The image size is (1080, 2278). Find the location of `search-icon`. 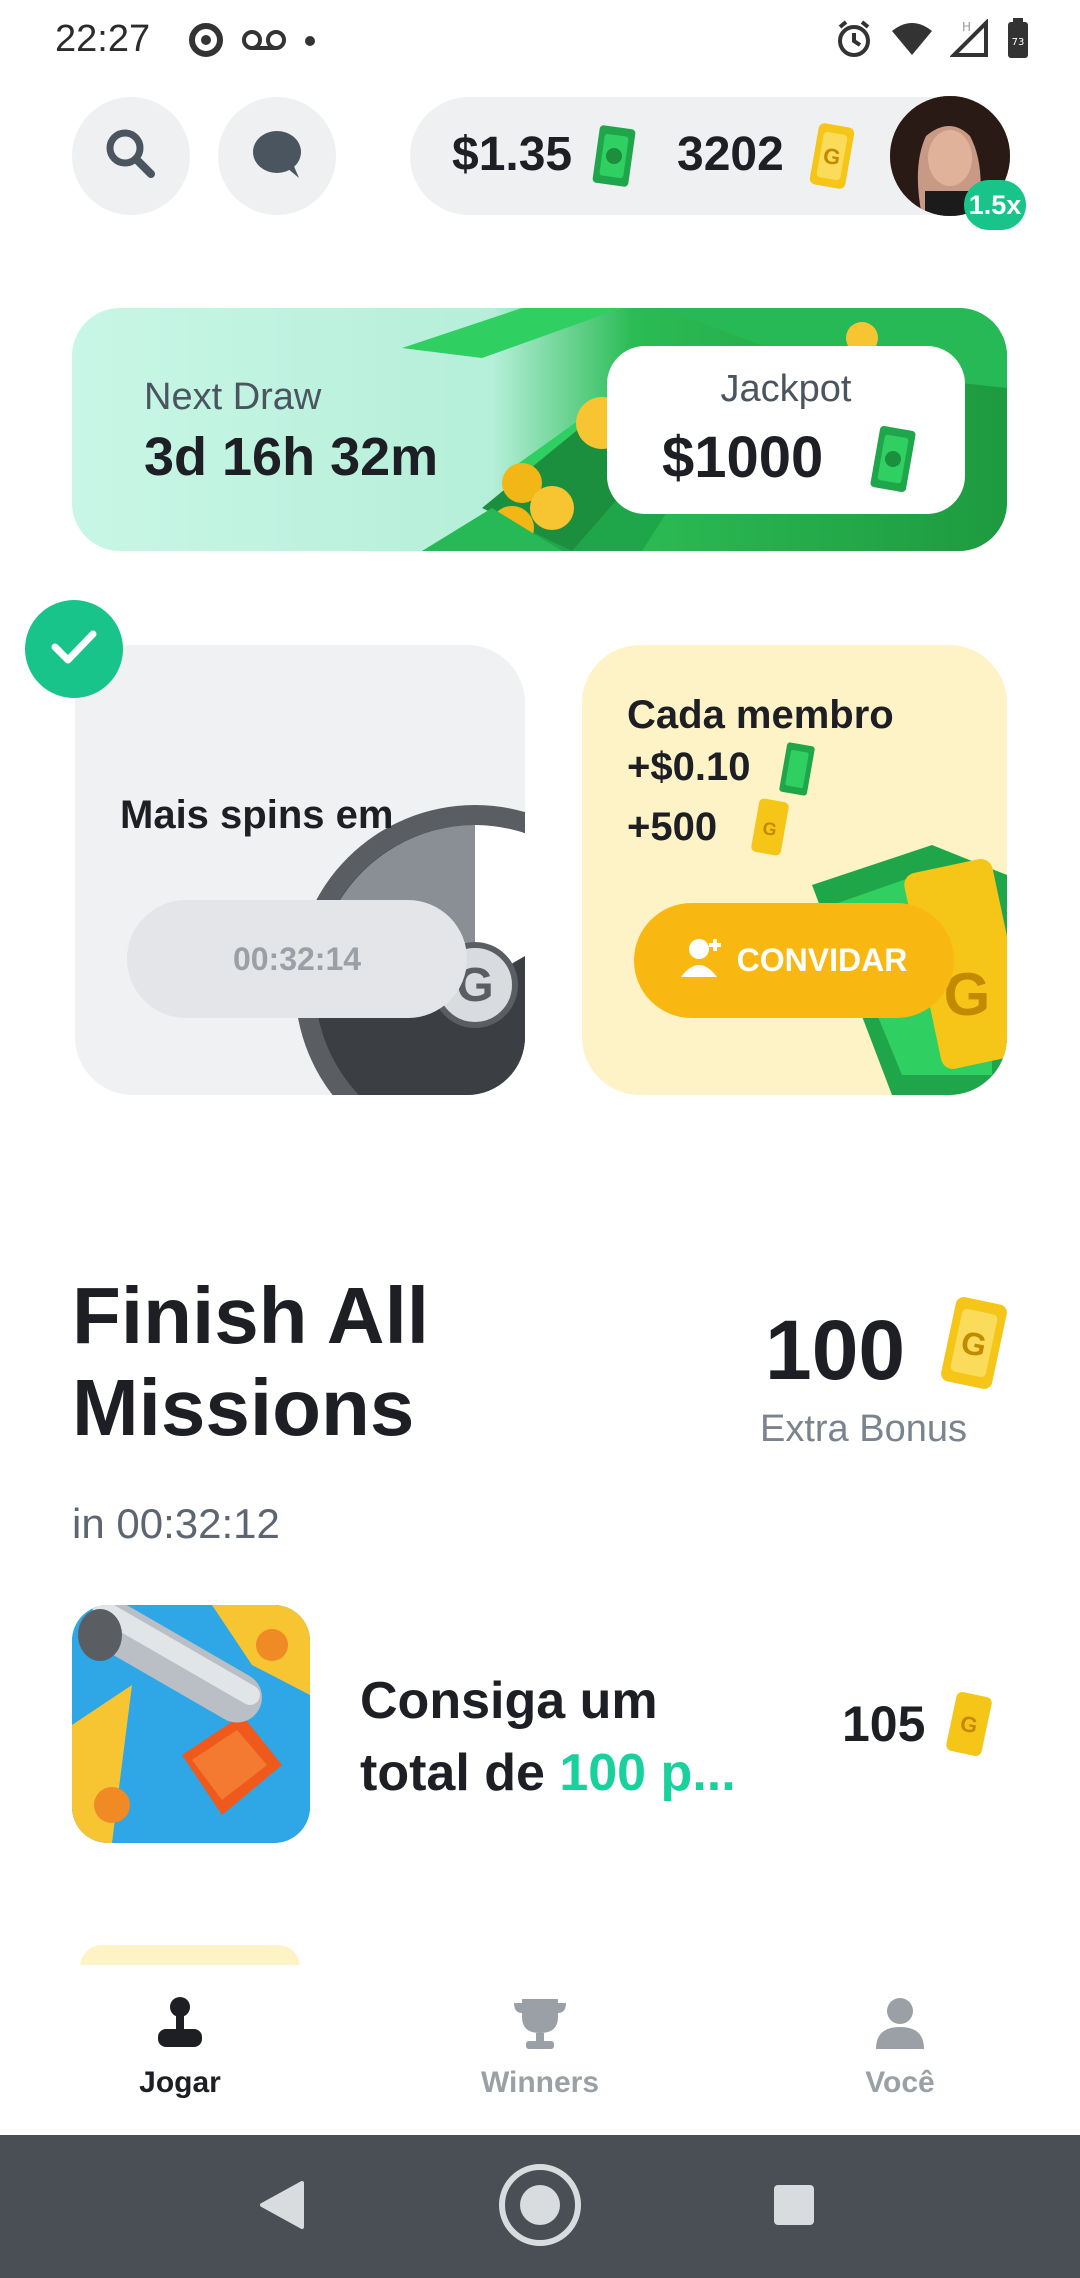

search-icon is located at coordinates (131, 156).